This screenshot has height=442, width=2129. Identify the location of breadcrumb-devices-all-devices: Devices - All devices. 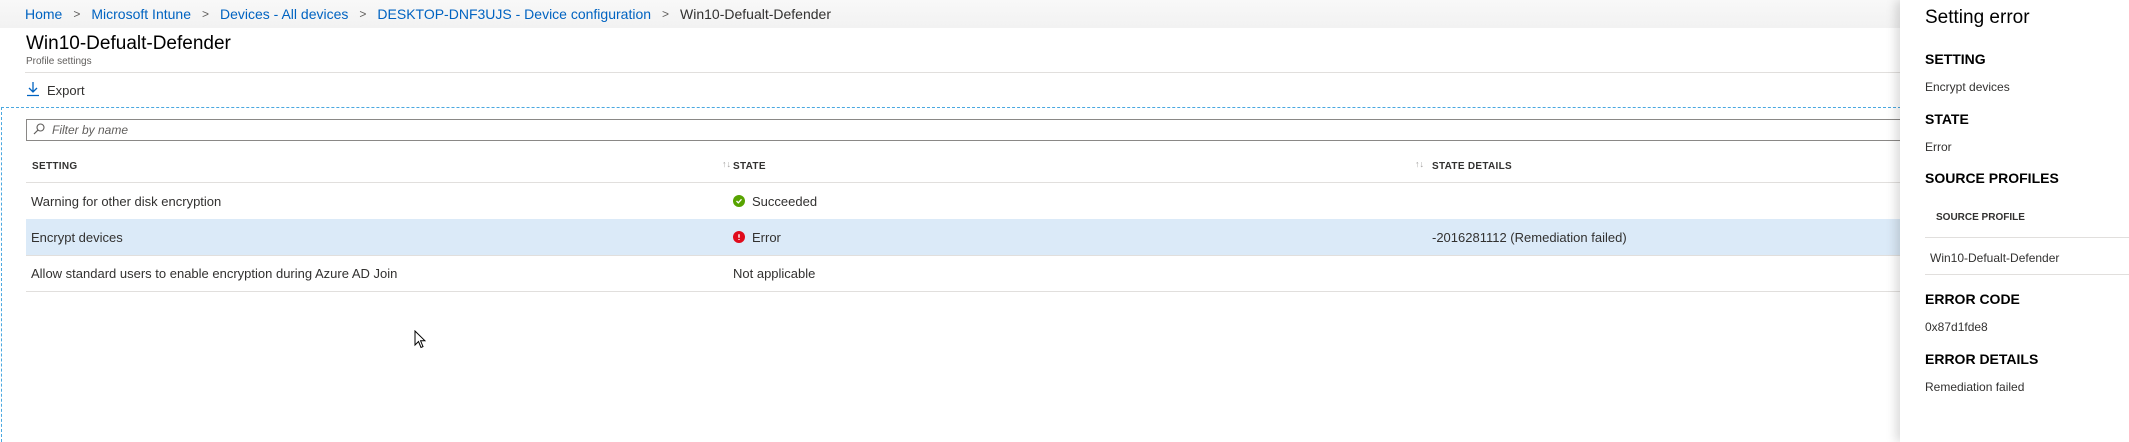
(284, 14).